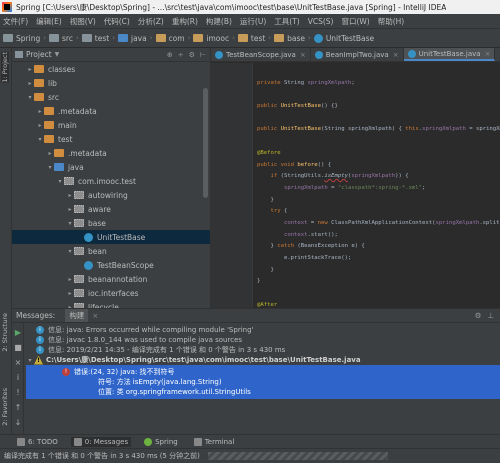 This screenshot has height=463, width=500. What do you see at coordinates (355, 21) in the screenshot?
I see `menu-item: 窗口(W)` at bounding box center [355, 21].